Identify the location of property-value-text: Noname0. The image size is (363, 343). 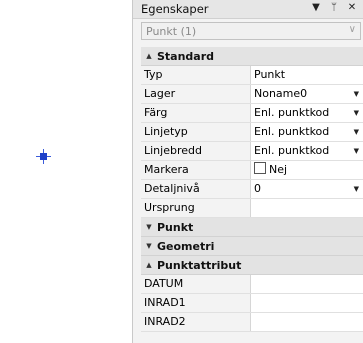
(281, 93).